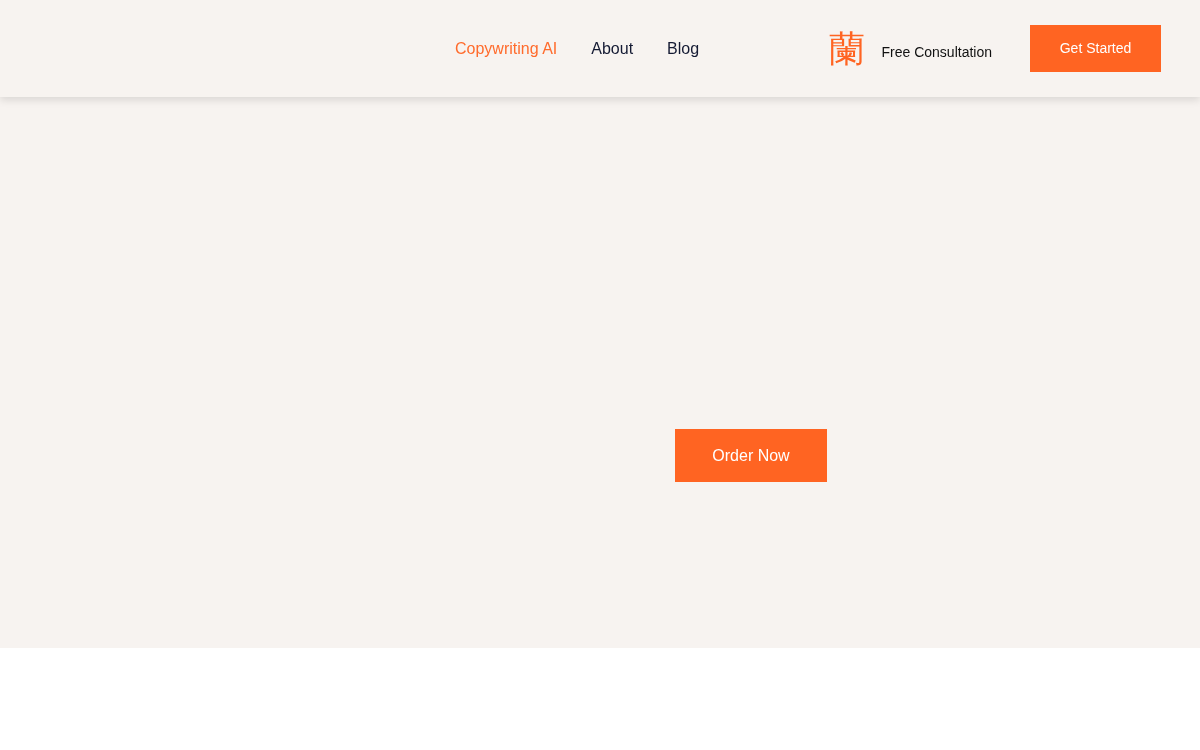  What do you see at coordinates (683, 48) in the screenshot?
I see `nav-link: Blog` at bounding box center [683, 48].